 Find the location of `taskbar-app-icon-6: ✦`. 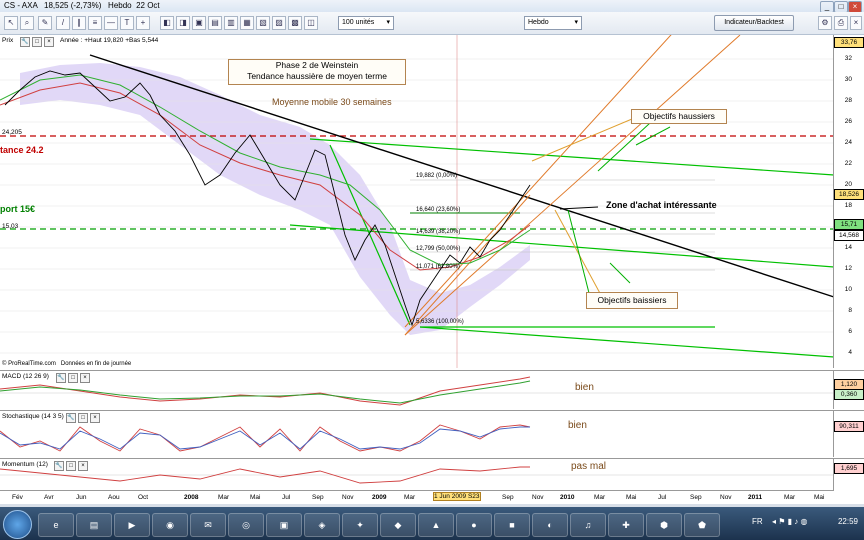

taskbar-app-icon-6: ✦ is located at coordinates (360, 525).